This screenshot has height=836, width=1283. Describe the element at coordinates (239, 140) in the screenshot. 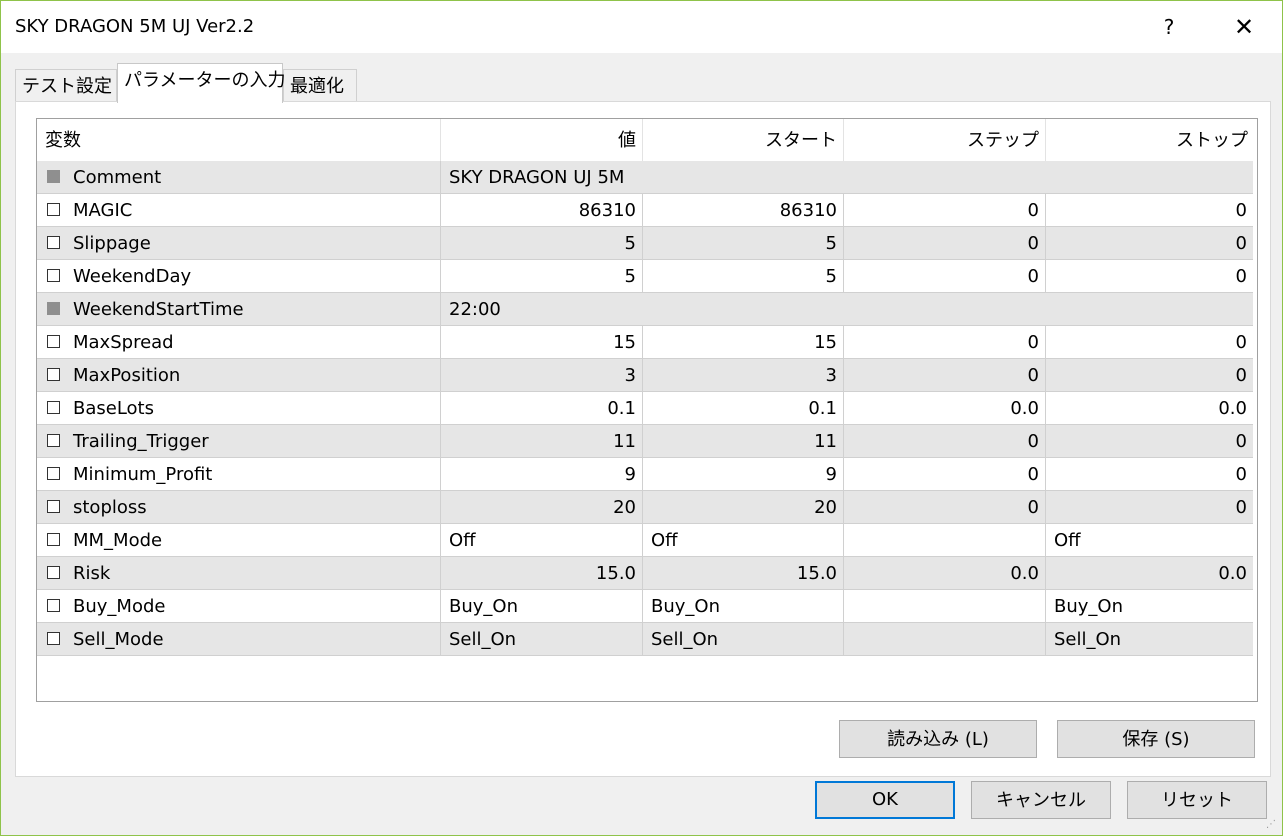

I see `column-header-variable: 変数` at that location.